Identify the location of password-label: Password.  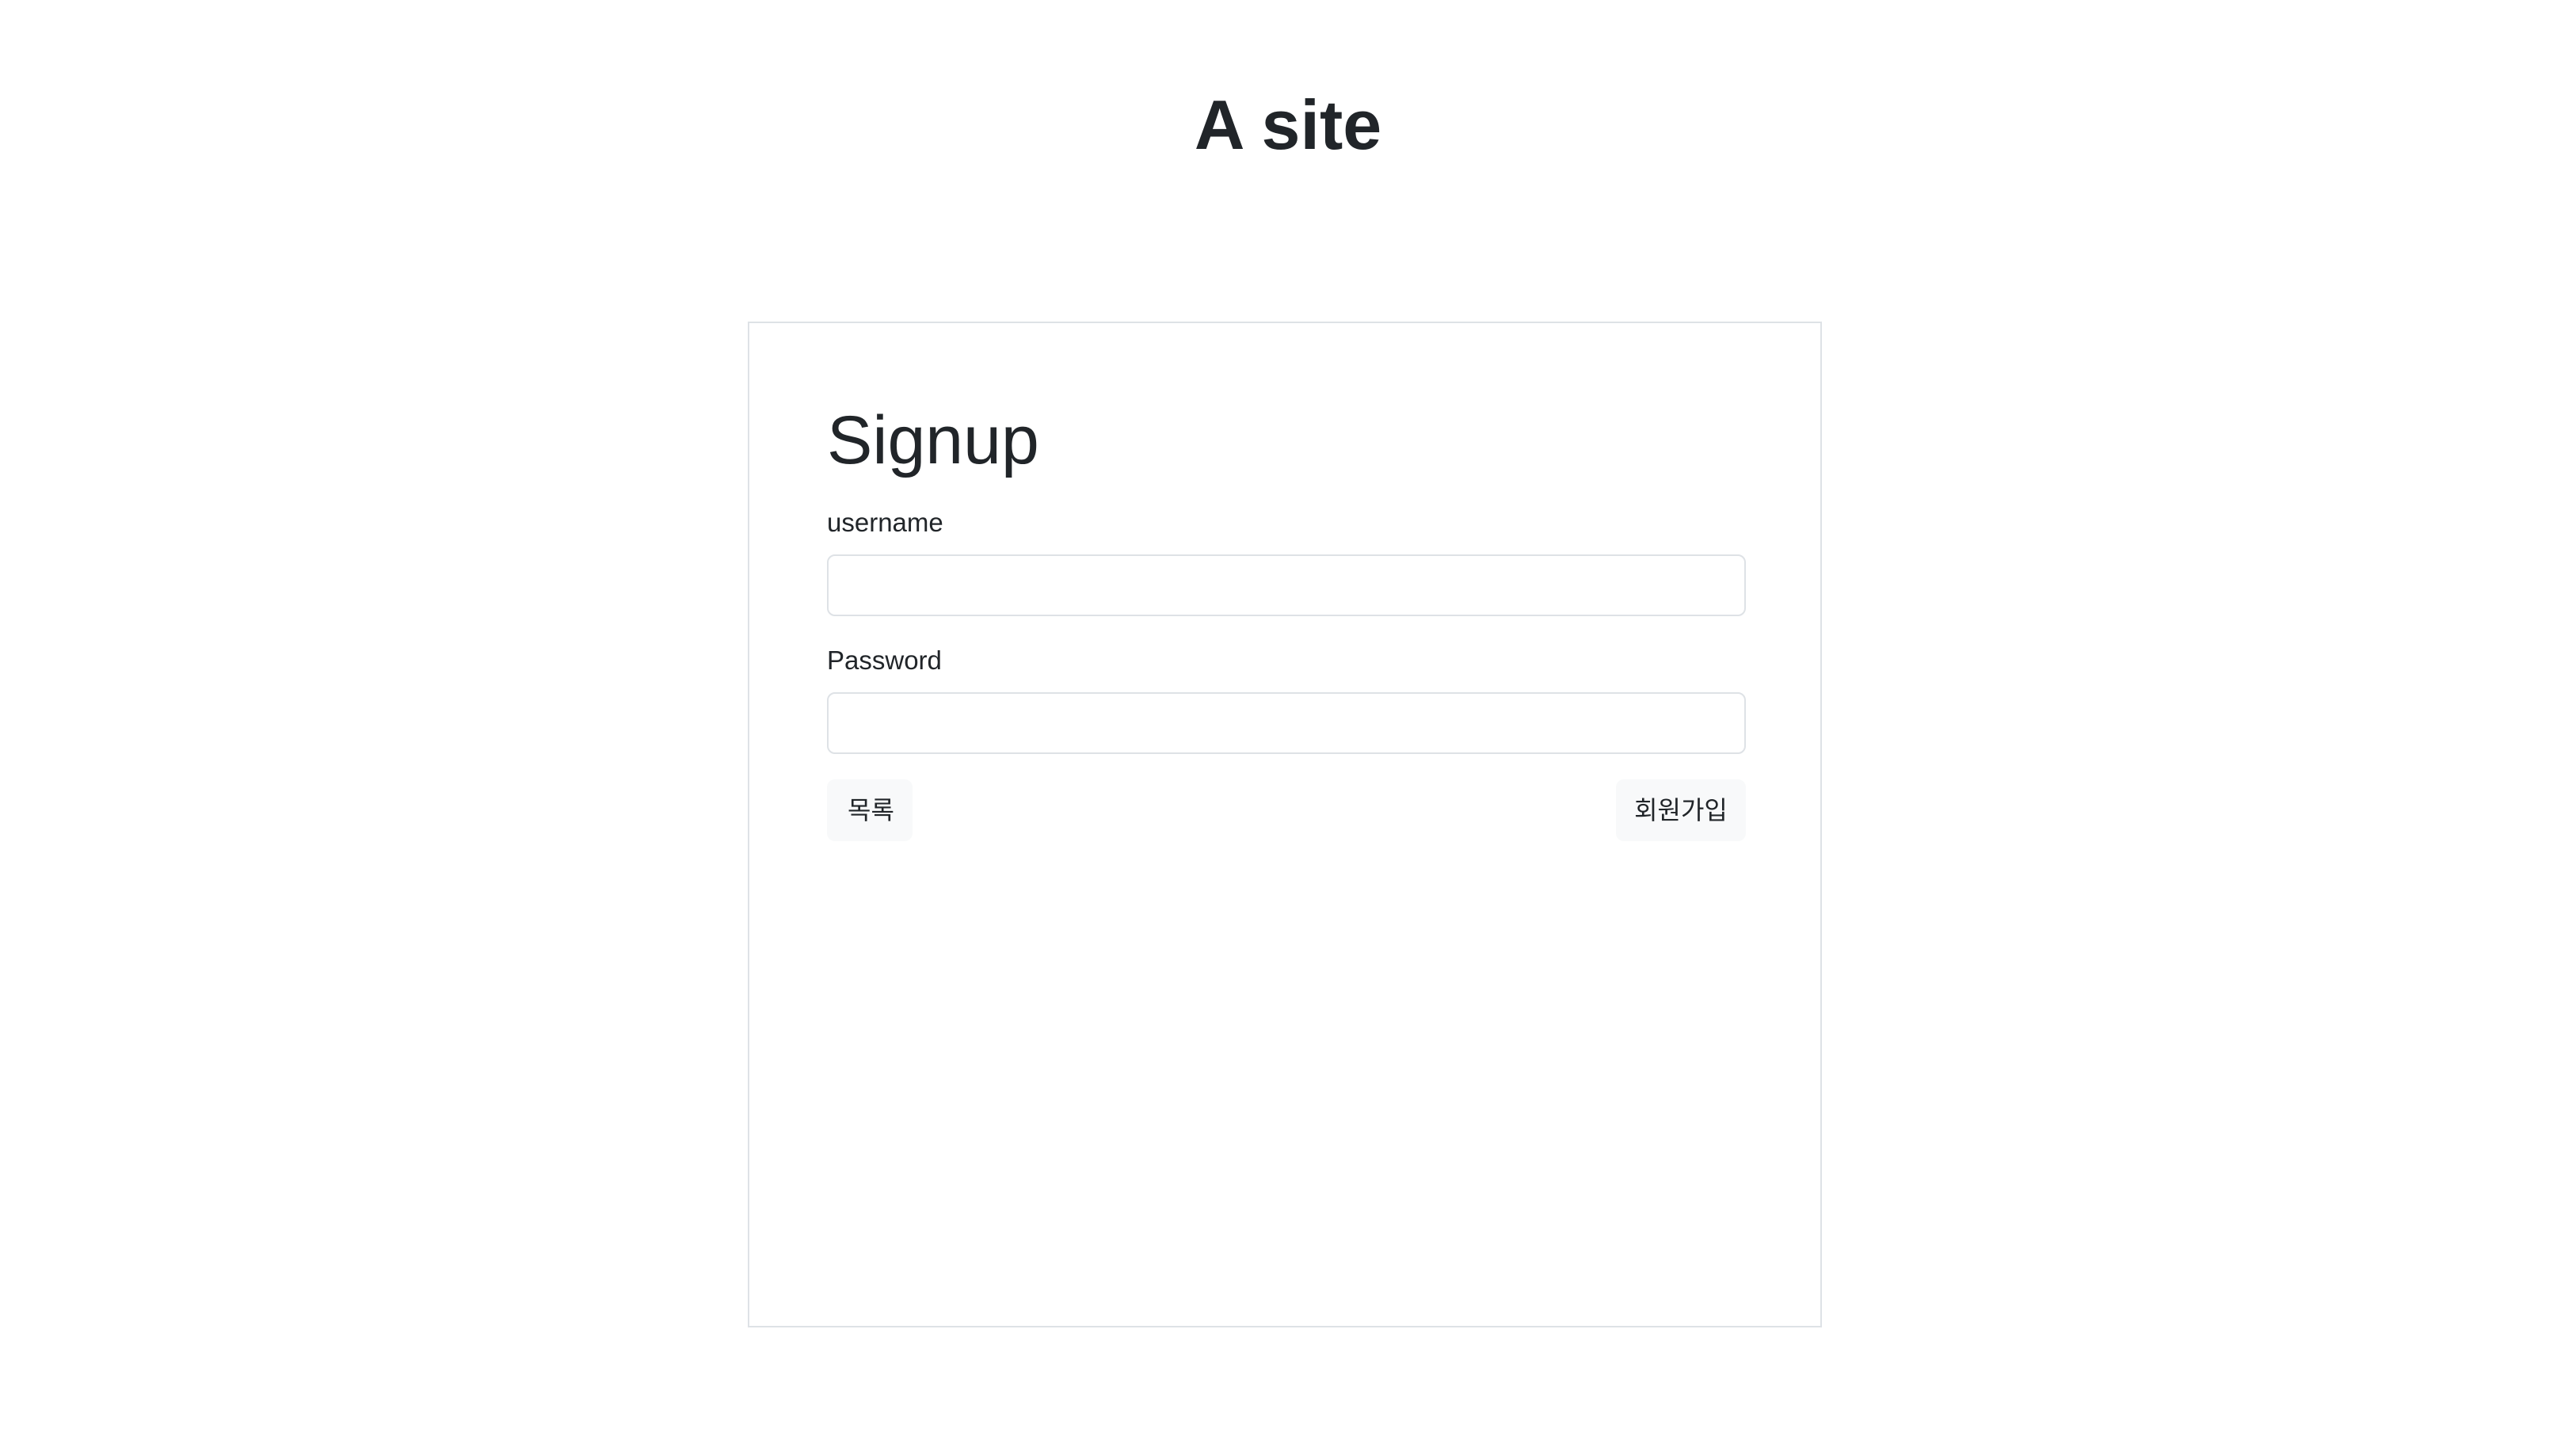
(885, 660).